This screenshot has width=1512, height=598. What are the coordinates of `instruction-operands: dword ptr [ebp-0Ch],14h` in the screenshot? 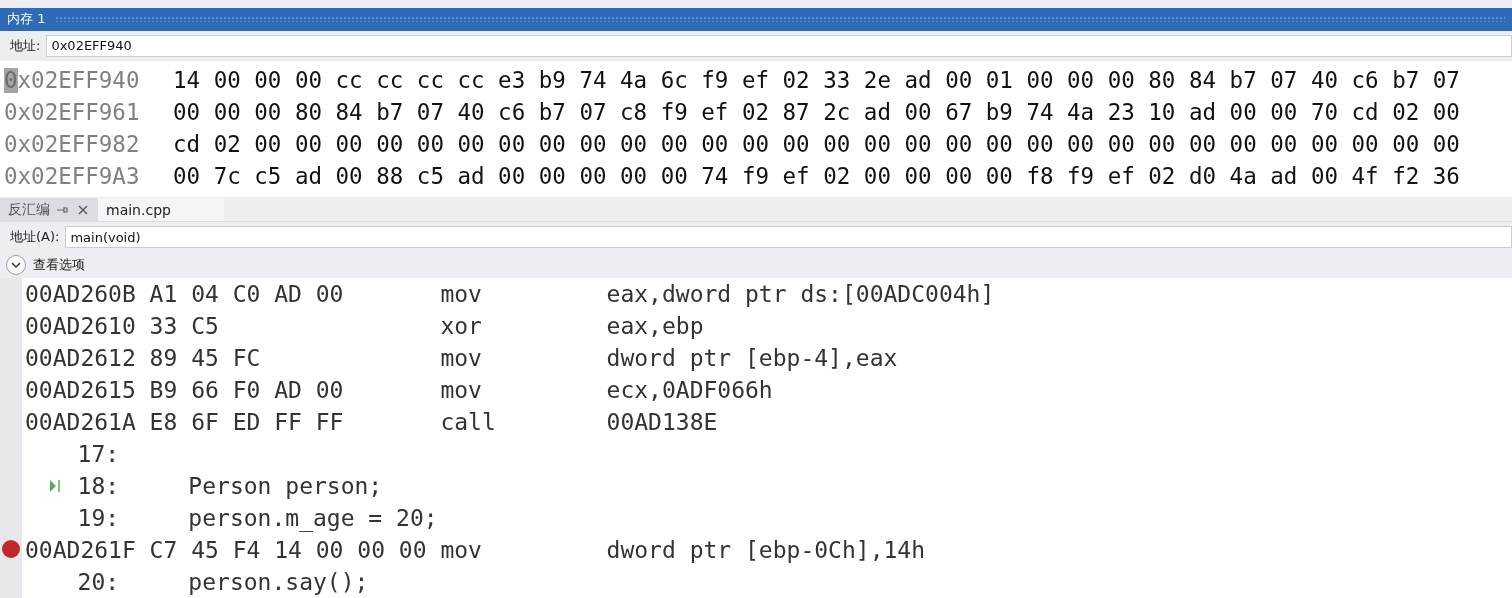 It's located at (766, 550).